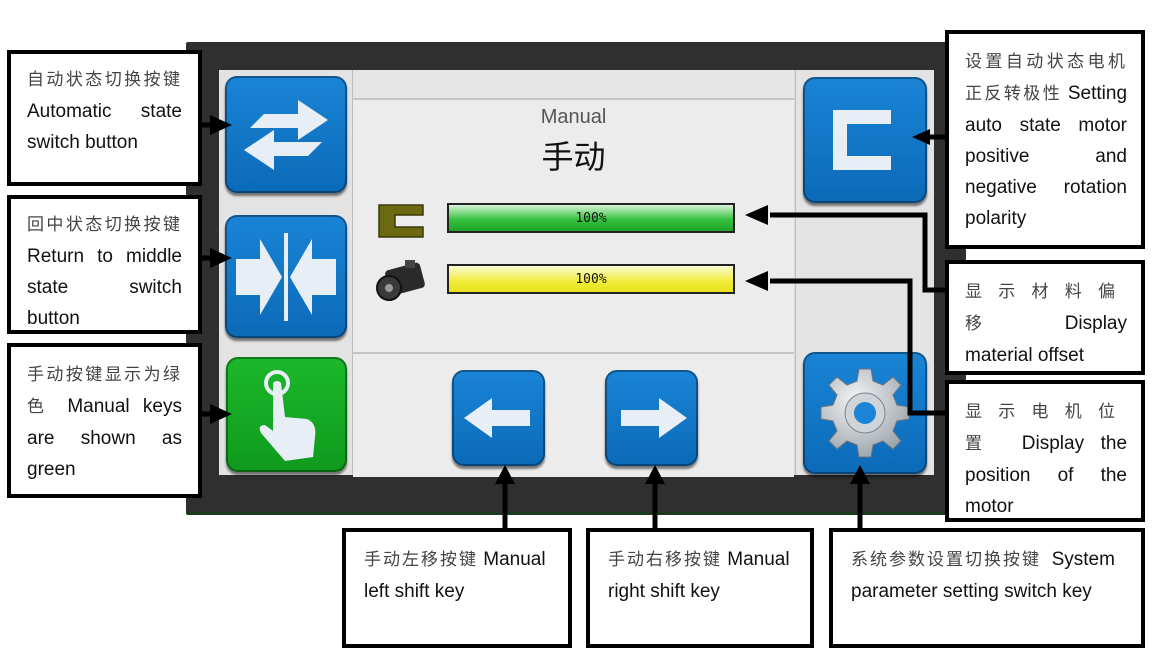 This screenshot has width=1160, height=655. I want to click on callout-manual-green: 手动按键显示为绿色 Manual keys are shown as green, so click(104, 420).